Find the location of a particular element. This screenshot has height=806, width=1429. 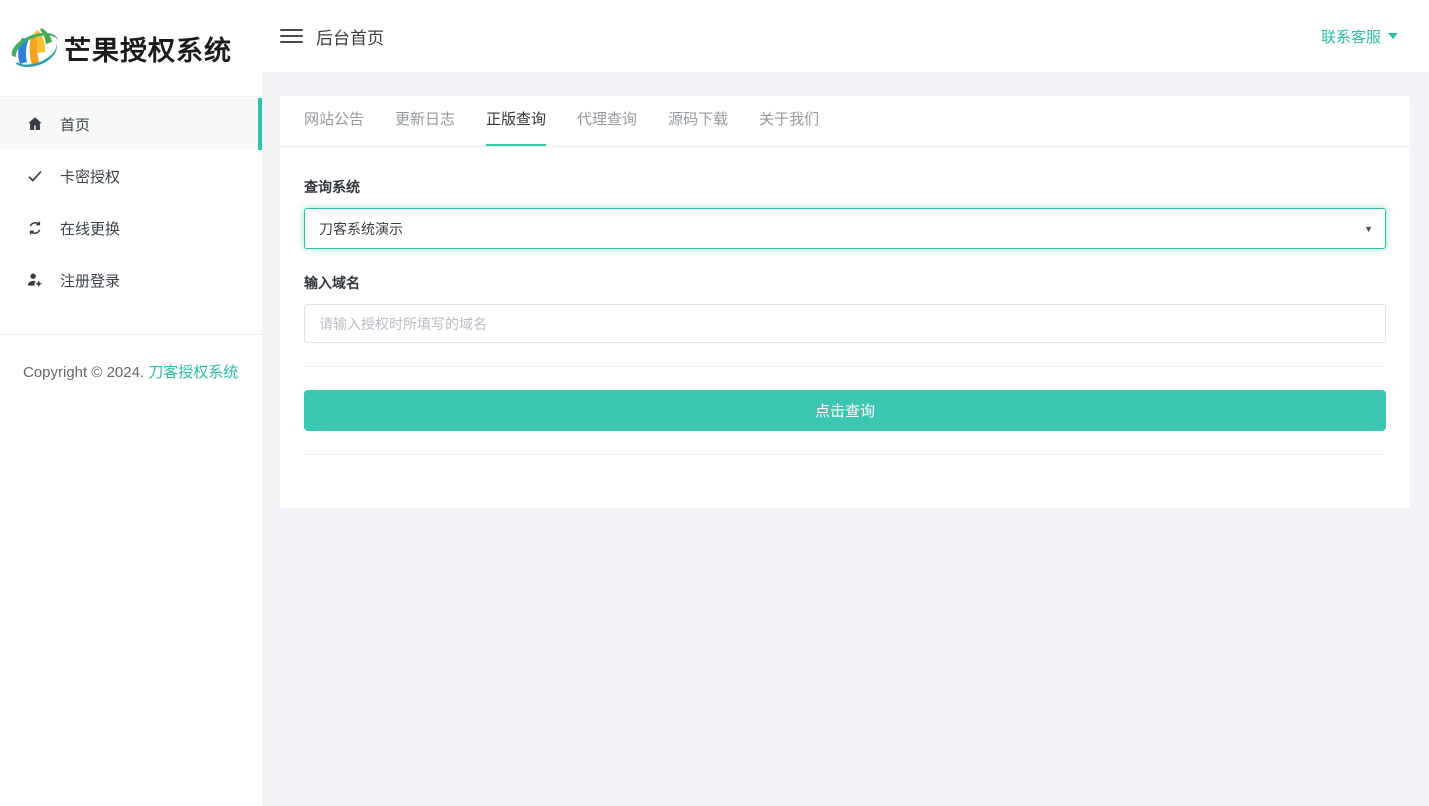

contact-support-label: 联系客服 is located at coordinates (1350, 37).